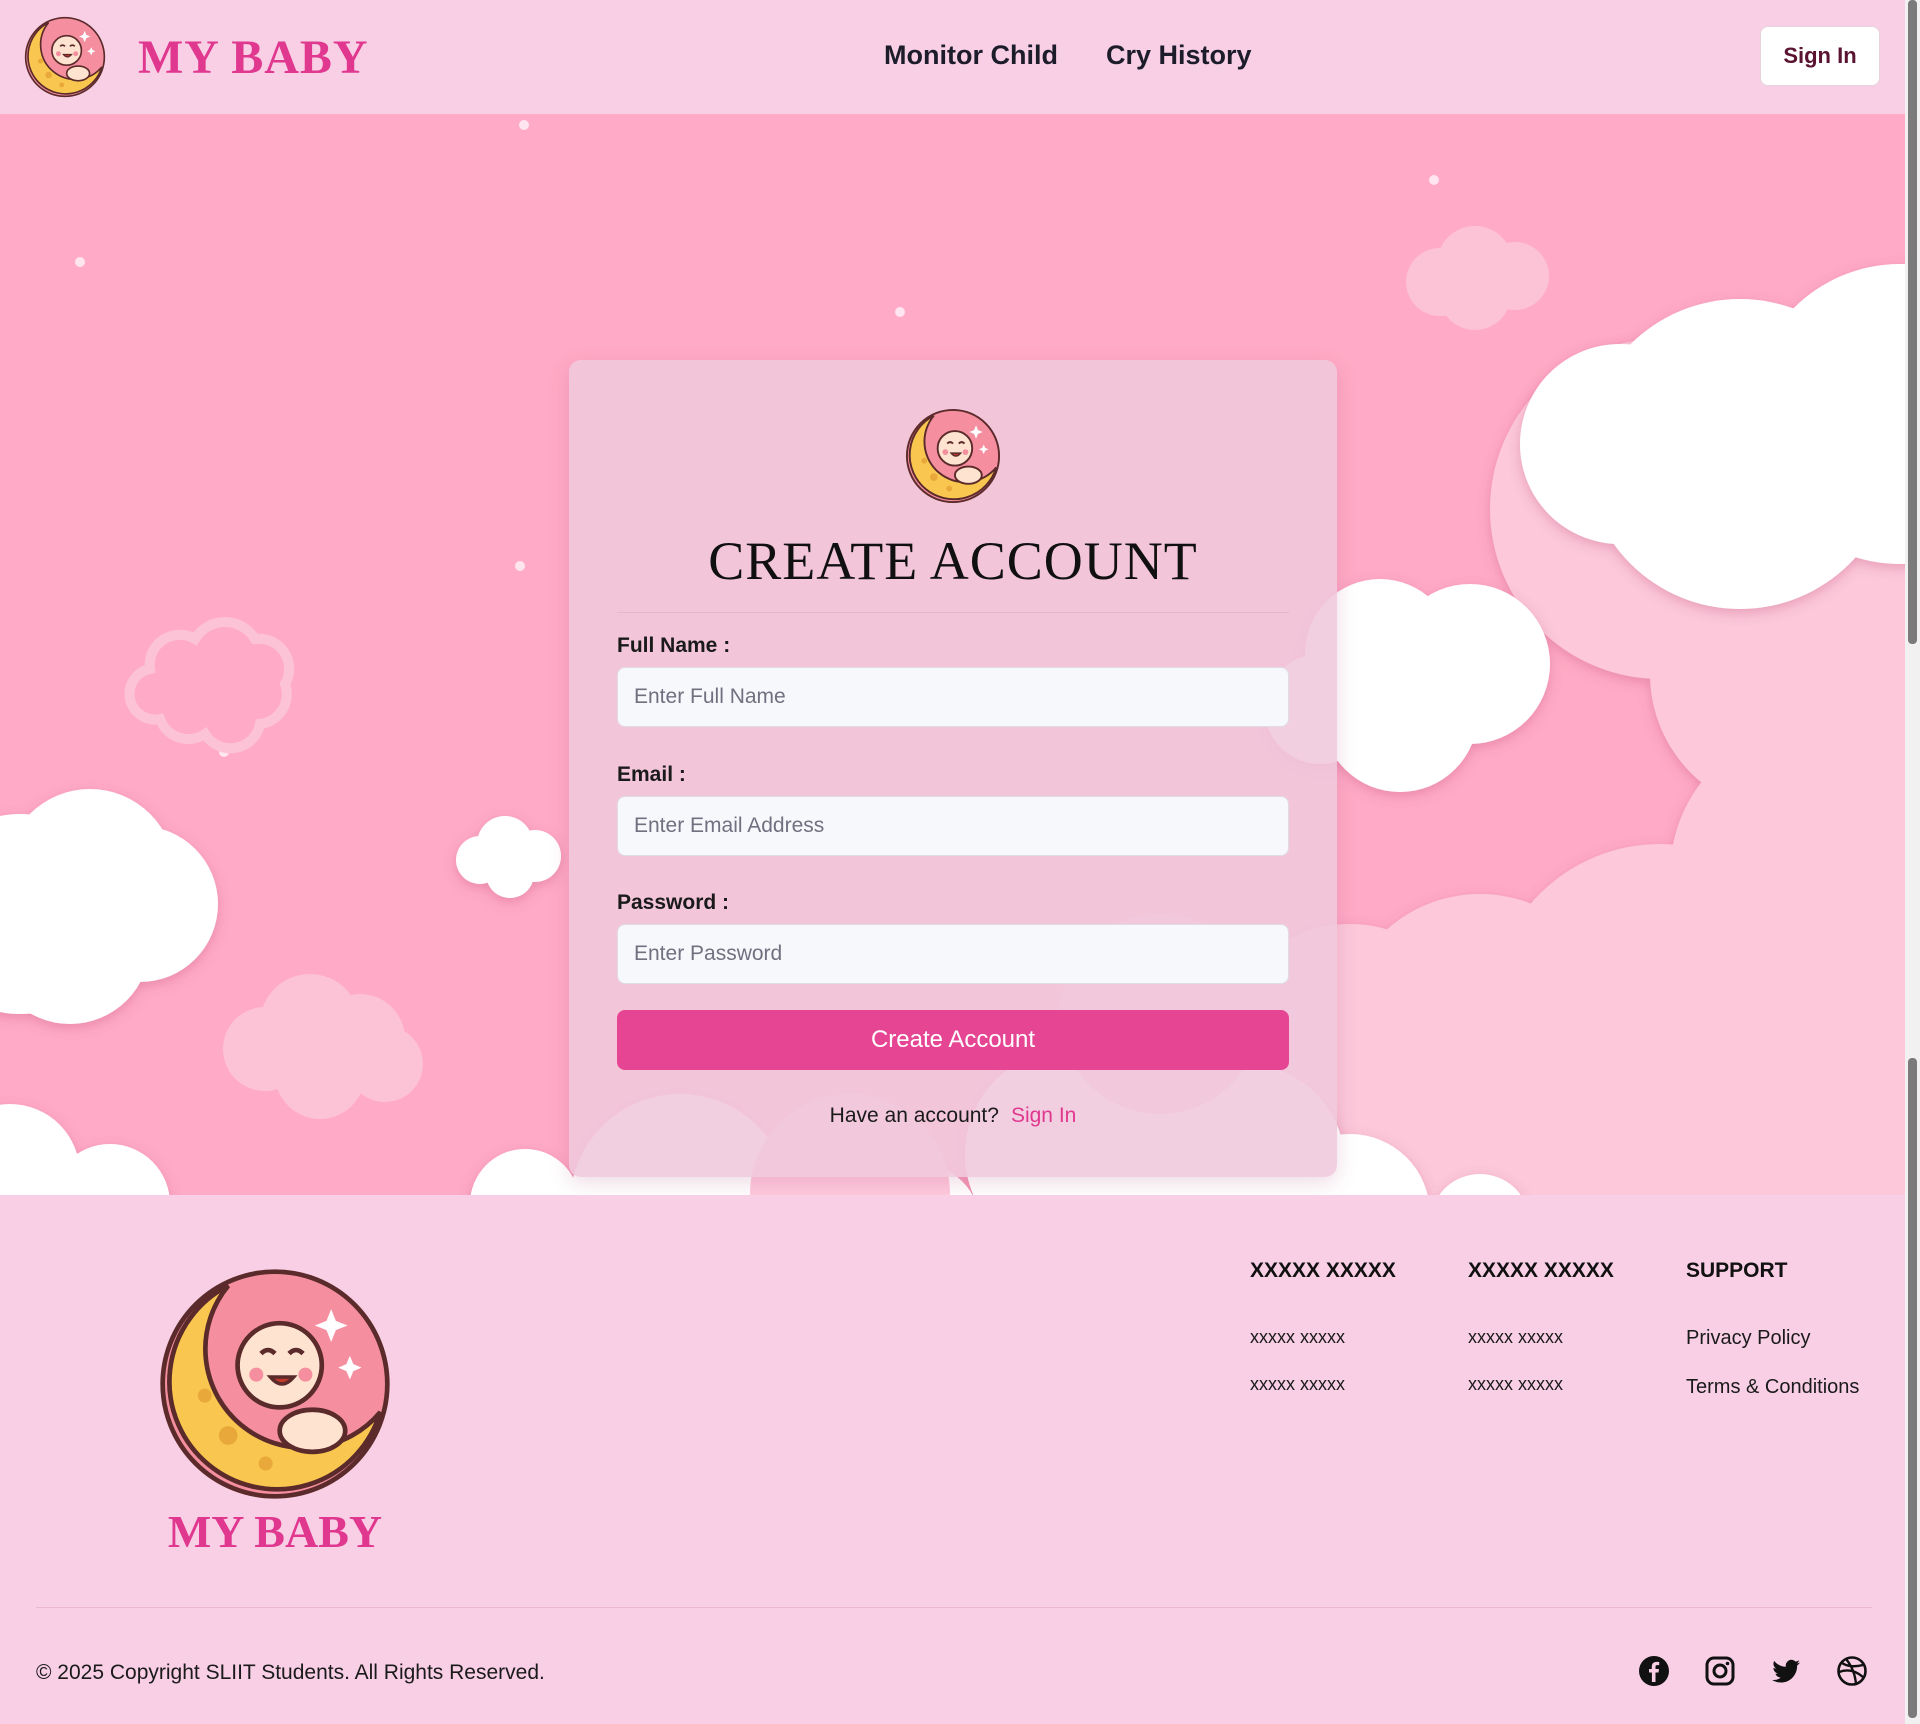 The height and width of the screenshot is (1724, 1920). What do you see at coordinates (971, 55) in the screenshot?
I see `nav-monitor-child: Monitor Child` at bounding box center [971, 55].